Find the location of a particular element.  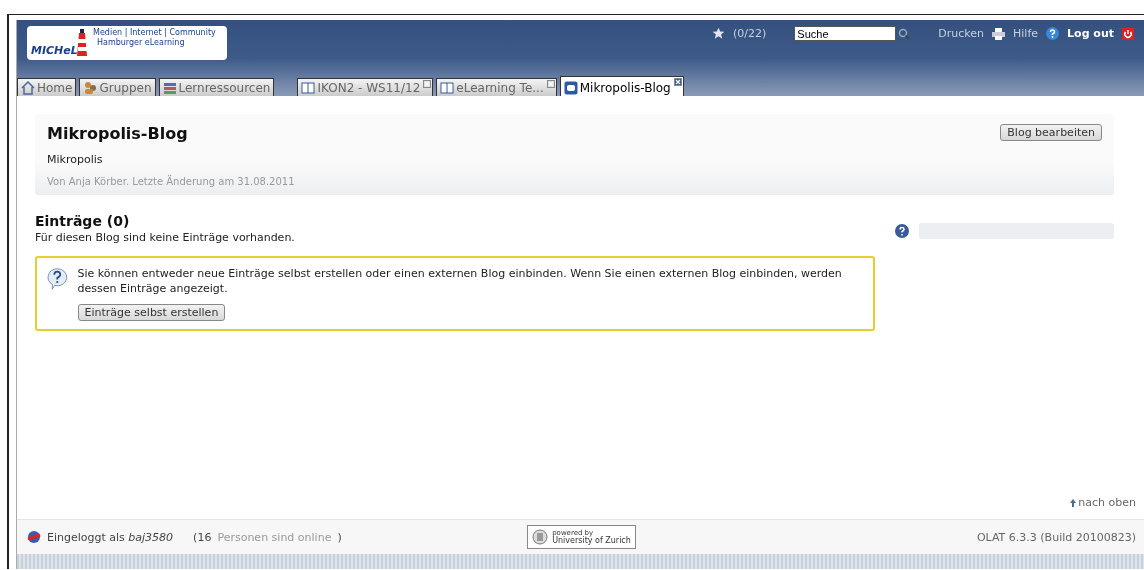

version-text: OLAT 6.3.3 (Build 20100823) is located at coordinates (1056, 537).